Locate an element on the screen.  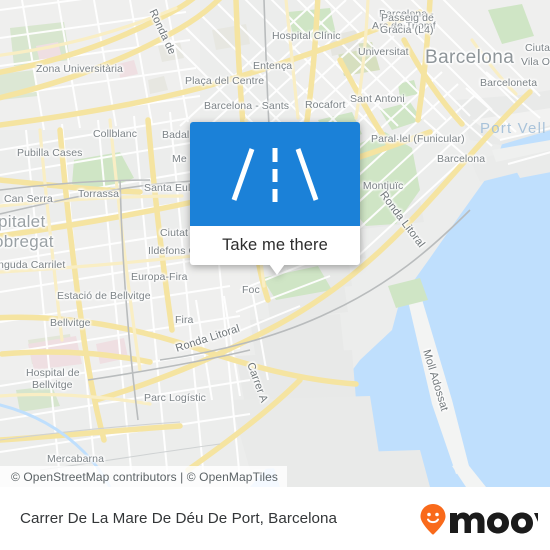
place-popup: Take me there is located at coordinates (275, 198).